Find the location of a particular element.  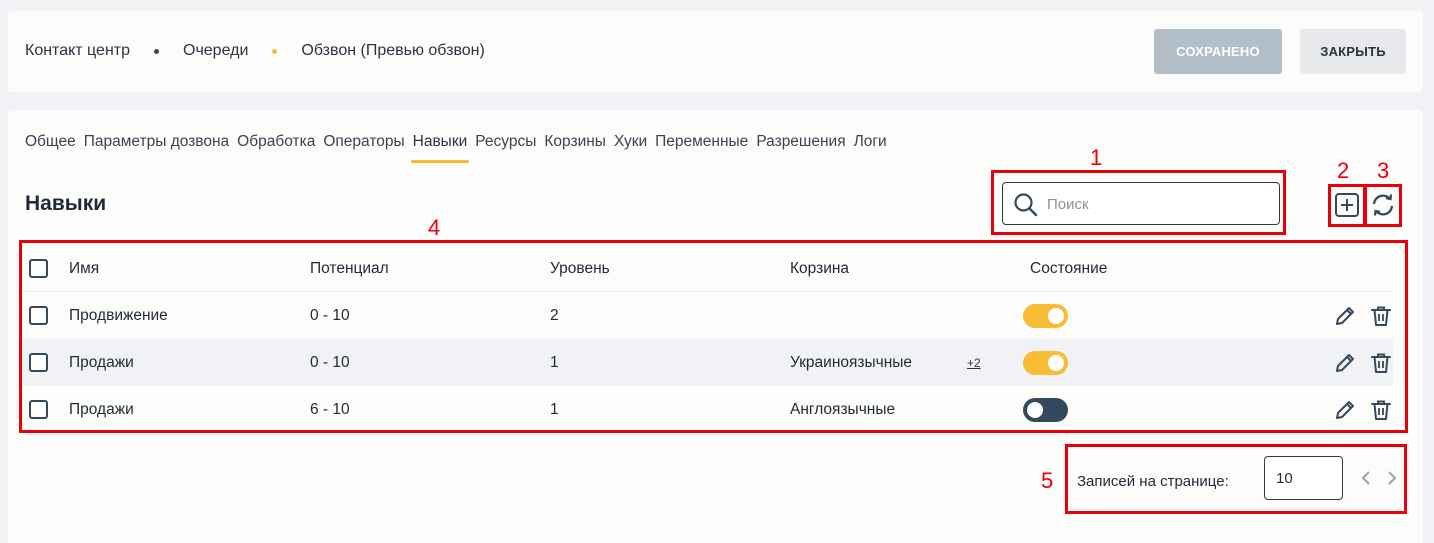

tab-skills: Навыки is located at coordinates (439, 148).